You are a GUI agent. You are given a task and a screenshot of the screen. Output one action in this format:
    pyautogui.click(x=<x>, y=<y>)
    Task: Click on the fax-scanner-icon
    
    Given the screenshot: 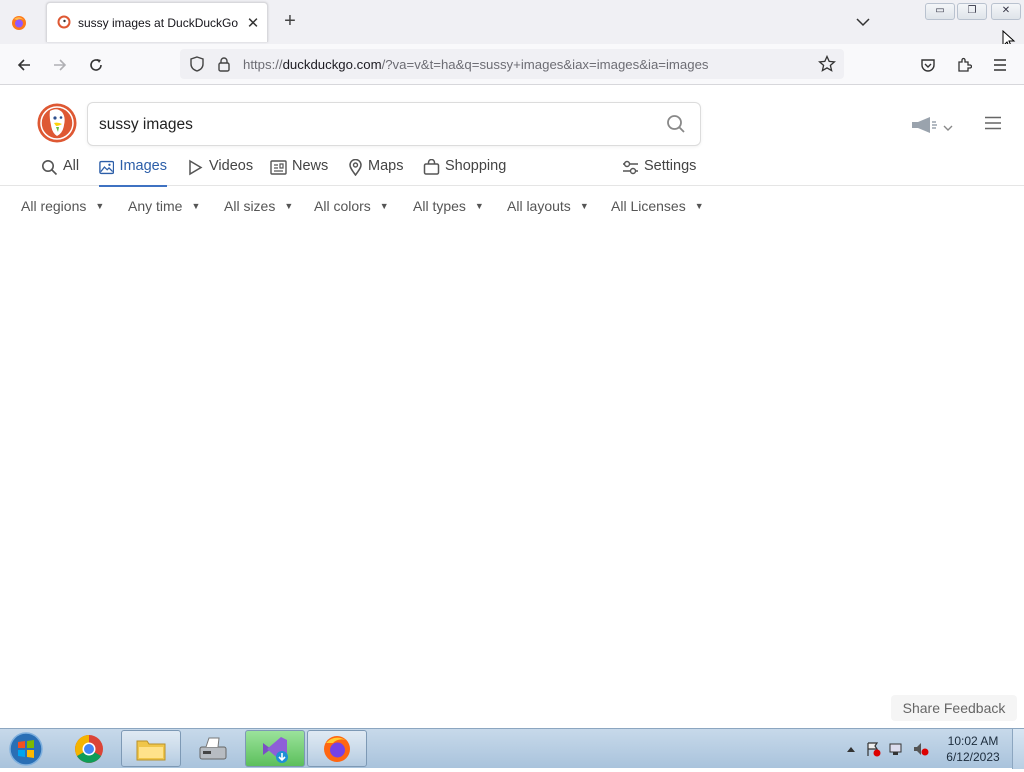 What is the action you would take?
    pyautogui.click(x=213, y=748)
    